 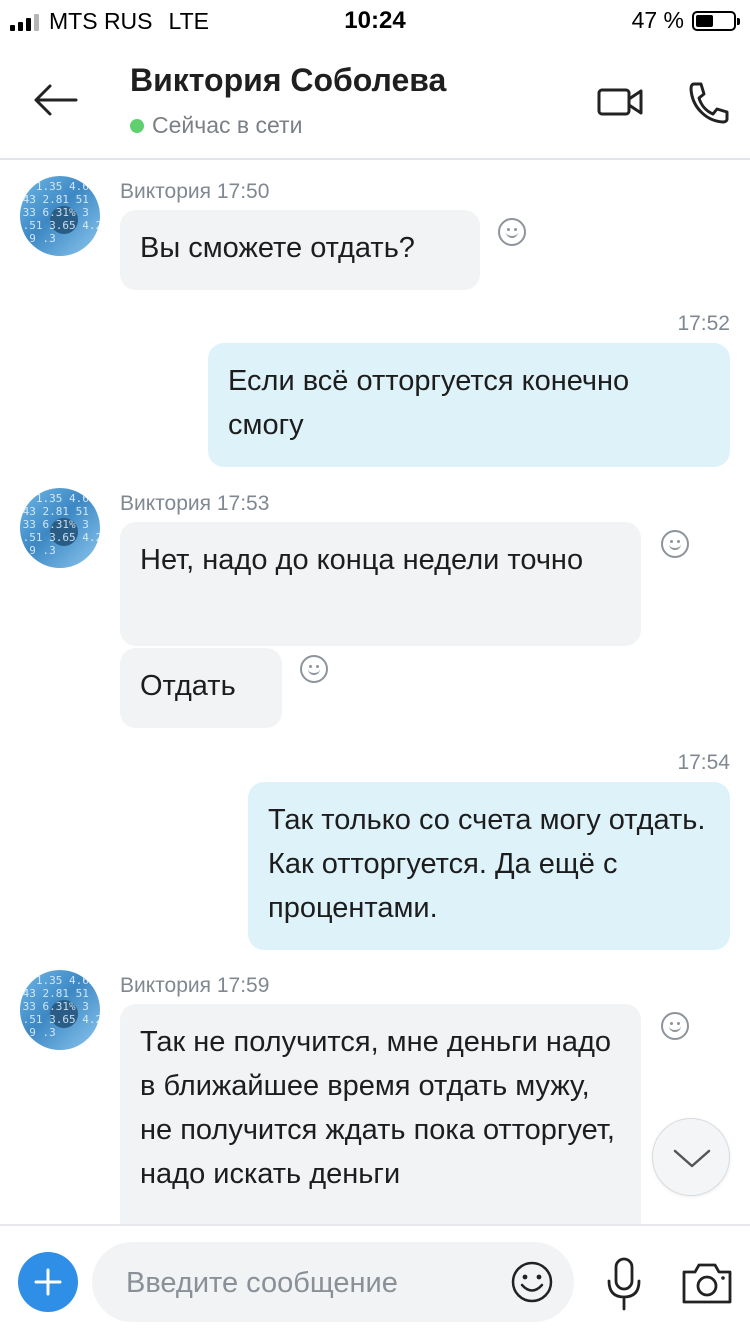 What do you see at coordinates (703, 323) in the screenshot?
I see `message-meta: 17:52` at bounding box center [703, 323].